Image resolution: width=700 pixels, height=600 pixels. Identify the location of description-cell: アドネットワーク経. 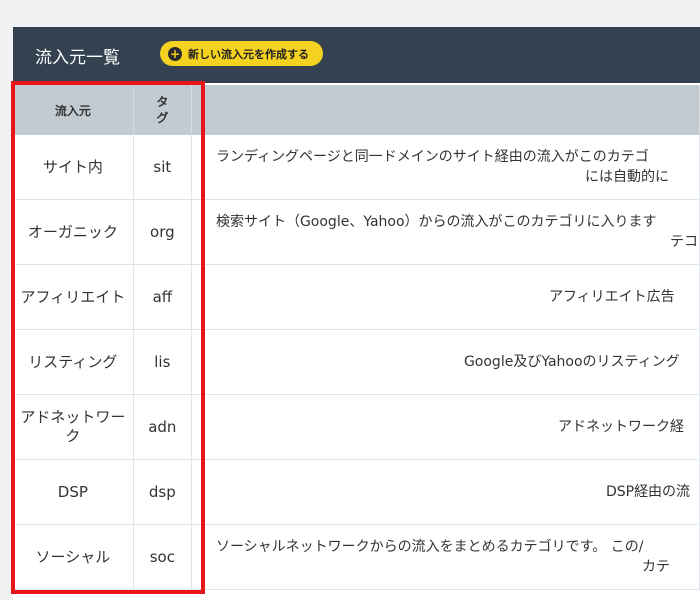
(445, 427).